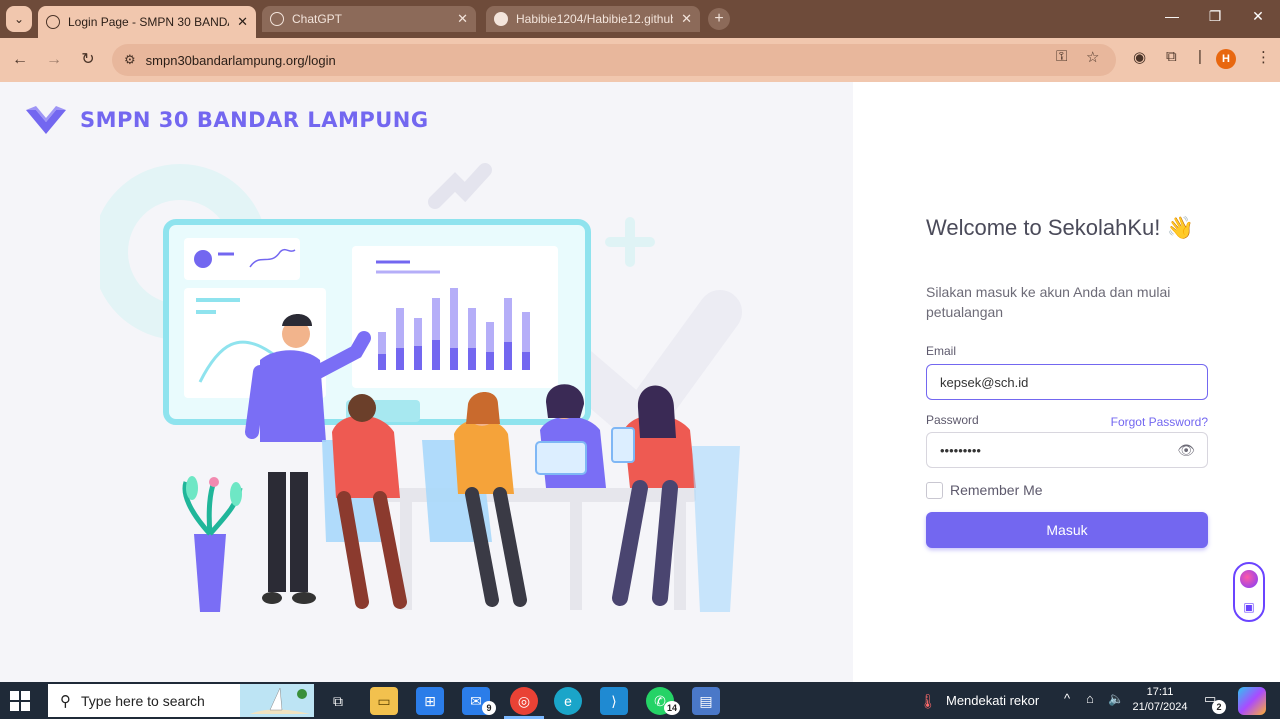  I want to click on remember-me-checkbox, so click(934, 490).